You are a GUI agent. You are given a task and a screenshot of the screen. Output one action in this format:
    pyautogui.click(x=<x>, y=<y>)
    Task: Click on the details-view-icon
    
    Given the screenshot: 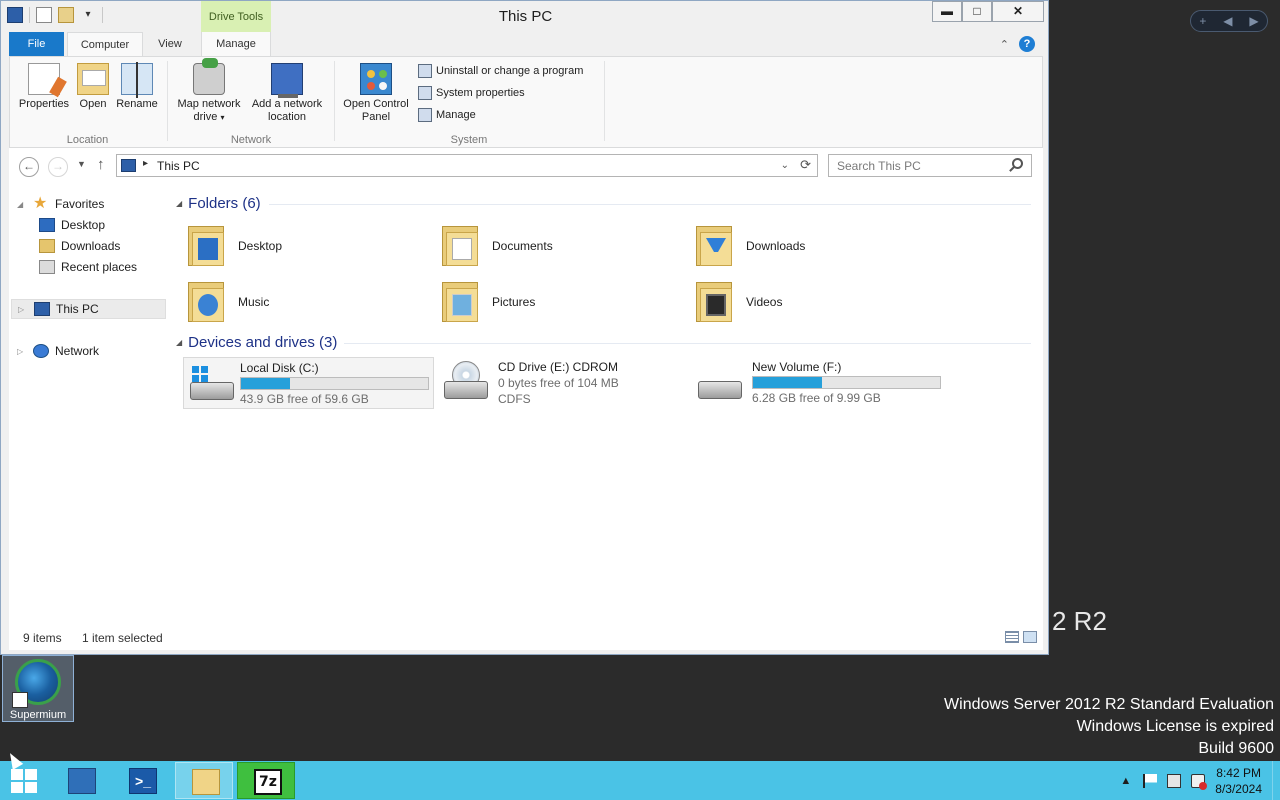 What is the action you would take?
    pyautogui.click(x=1012, y=637)
    